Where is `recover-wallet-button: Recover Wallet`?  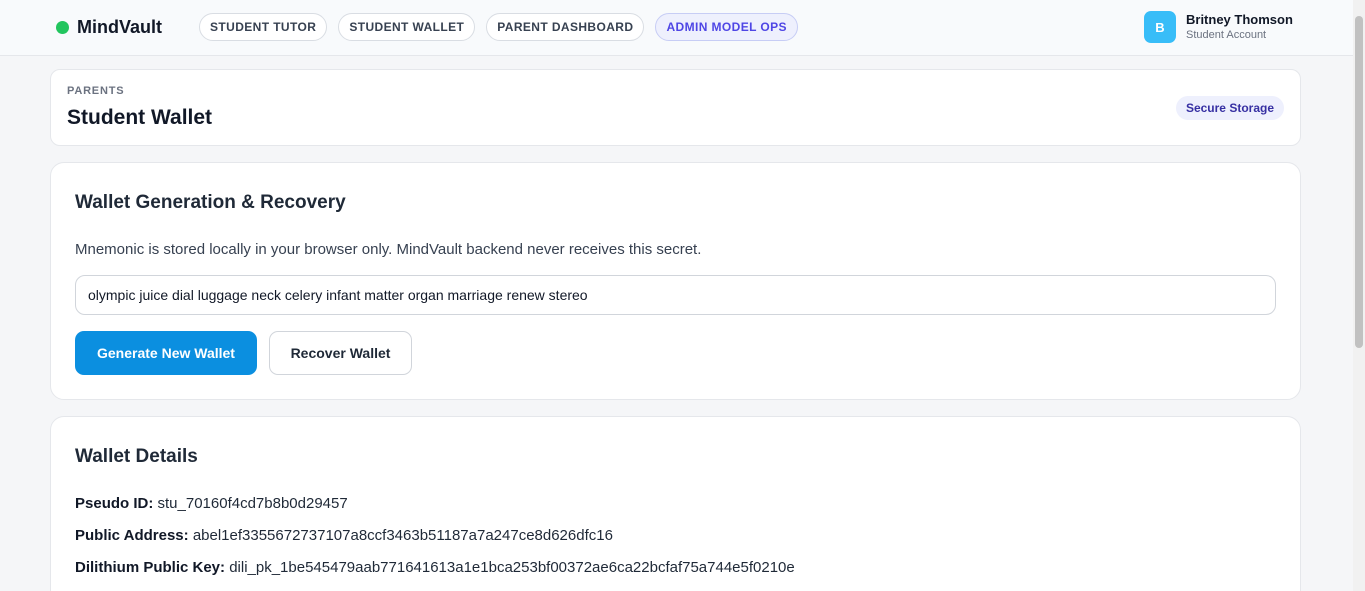 recover-wallet-button: Recover Wallet is located at coordinates (340, 353).